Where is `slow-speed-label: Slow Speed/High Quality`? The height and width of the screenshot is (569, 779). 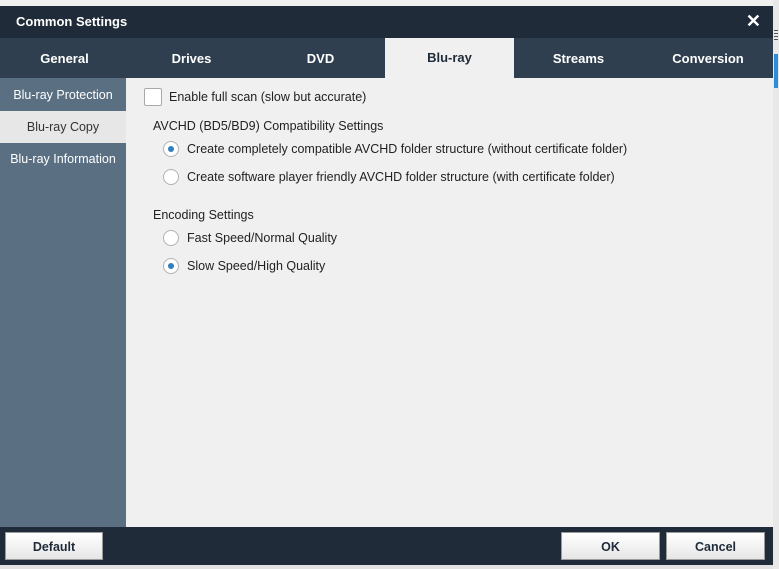
slow-speed-label: Slow Speed/High Quality is located at coordinates (256, 266).